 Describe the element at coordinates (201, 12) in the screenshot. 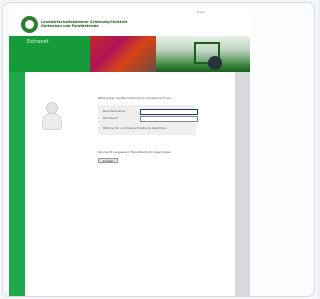

I see `top-login-link: Login` at that location.